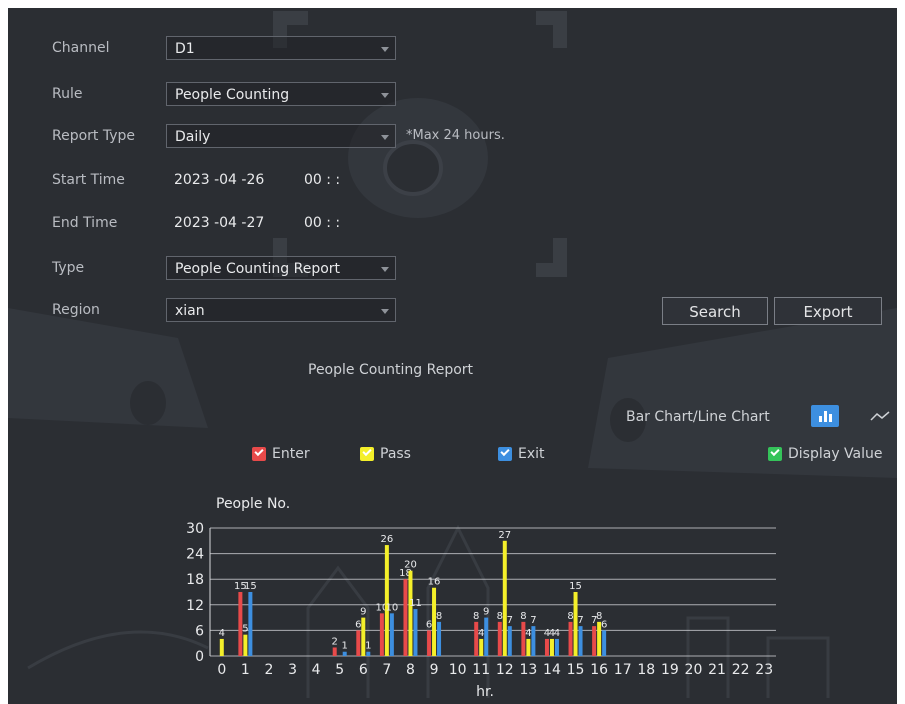 This screenshot has width=905, height=704. Describe the element at coordinates (219, 180) in the screenshot. I see `start-date-input: 2023 -04 -26` at that location.